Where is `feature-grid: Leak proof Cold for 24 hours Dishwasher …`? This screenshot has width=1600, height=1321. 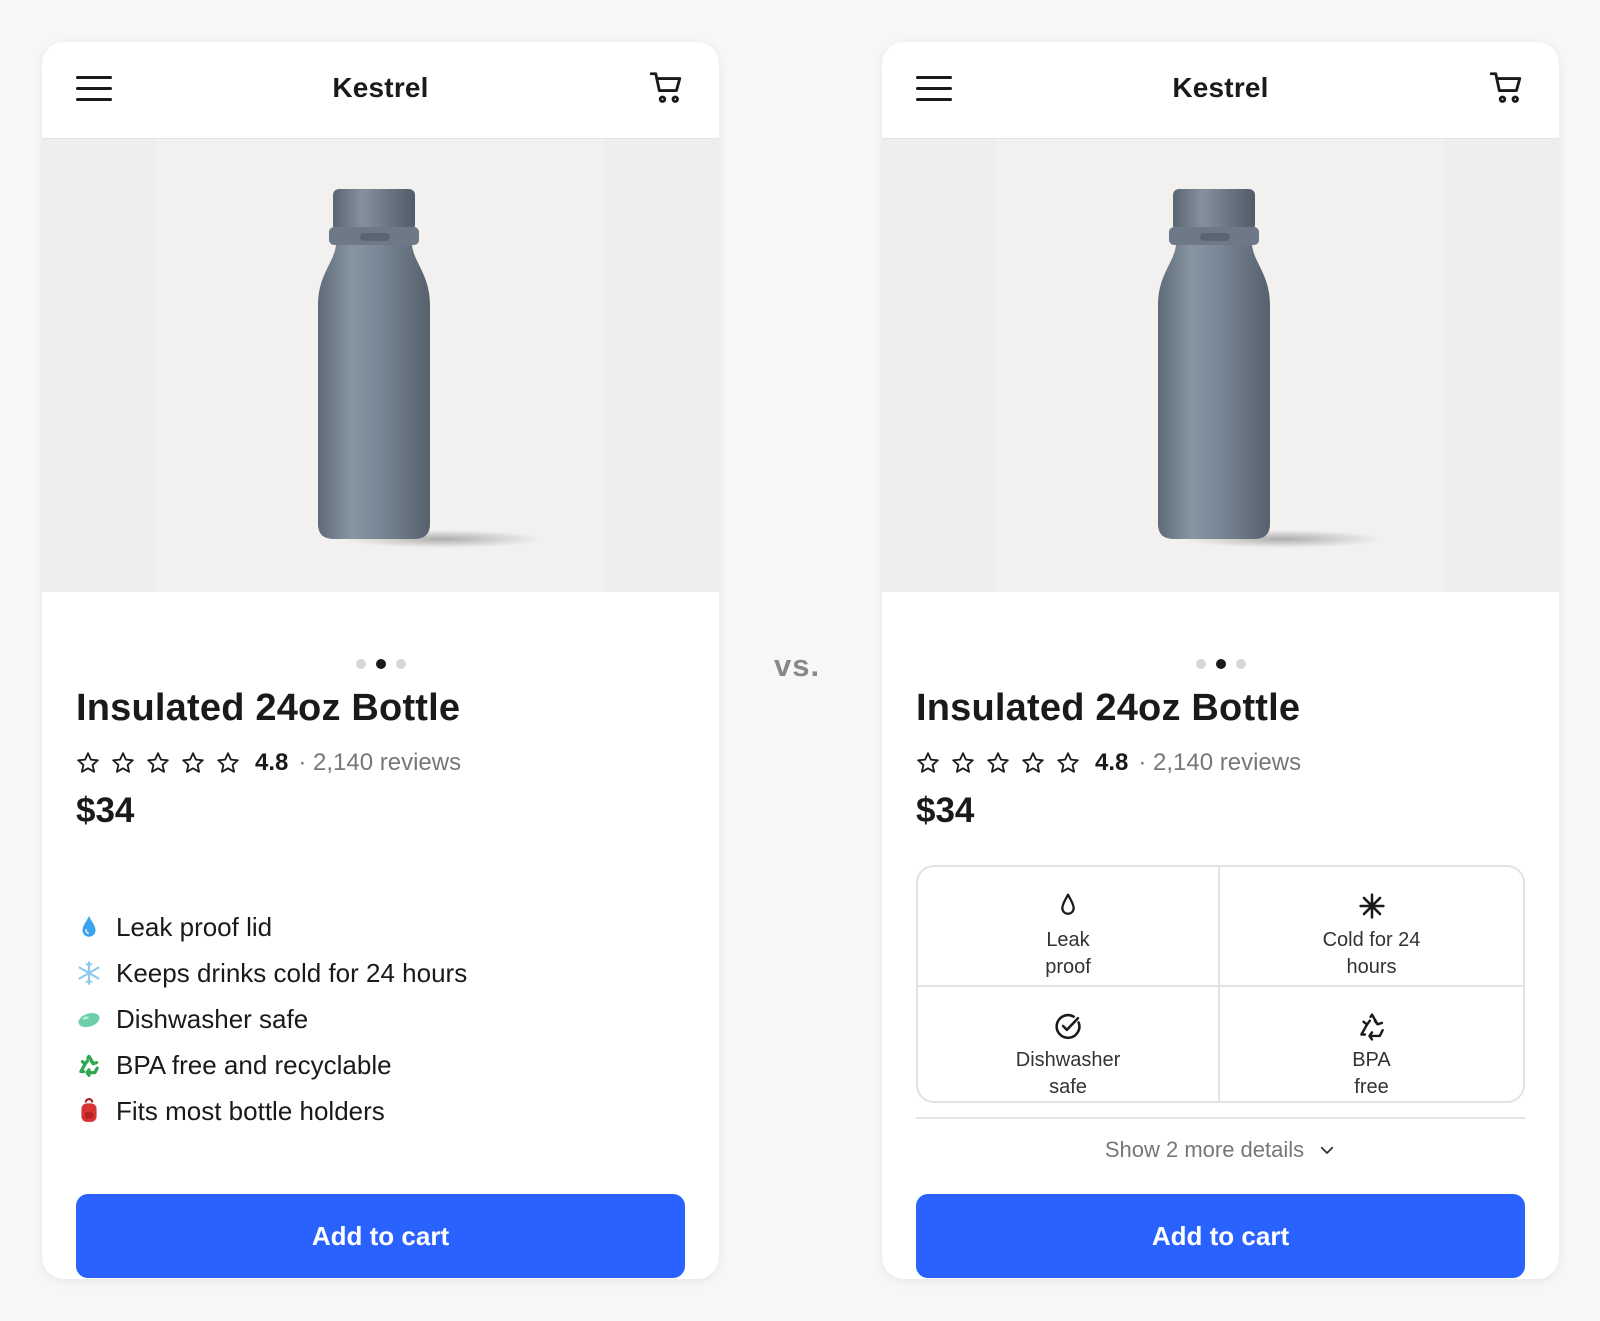 feature-grid: Leak proof Cold for 24 hours Dishwasher … is located at coordinates (1220, 984).